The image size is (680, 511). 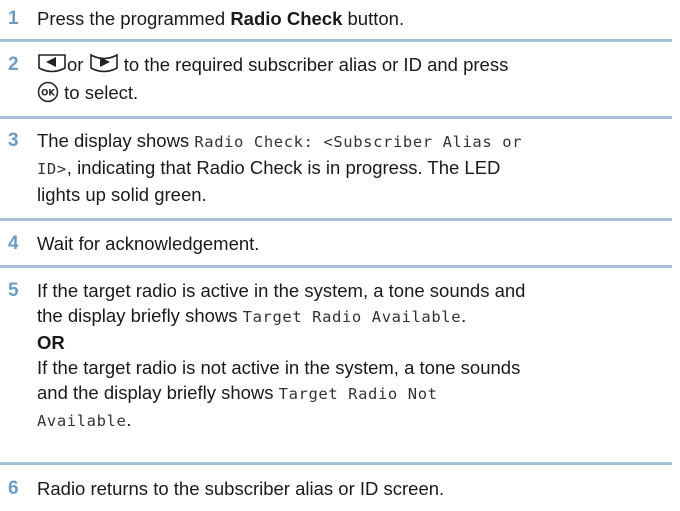 What do you see at coordinates (358, 394) in the screenshot?
I see `display-text: Target Radio Not` at bounding box center [358, 394].